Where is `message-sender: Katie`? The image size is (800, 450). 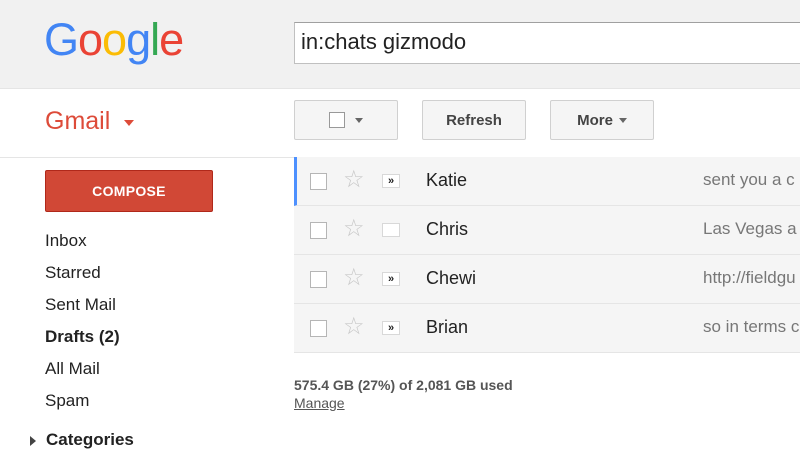
message-sender: Katie is located at coordinates (447, 180).